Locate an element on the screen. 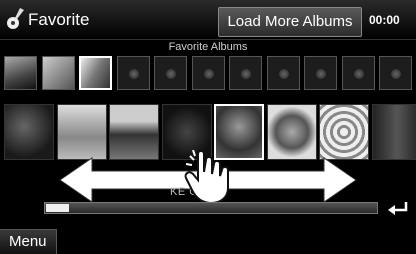 This screenshot has height=254, width=416. album-cover-red-leaves is located at coordinates (29, 132).